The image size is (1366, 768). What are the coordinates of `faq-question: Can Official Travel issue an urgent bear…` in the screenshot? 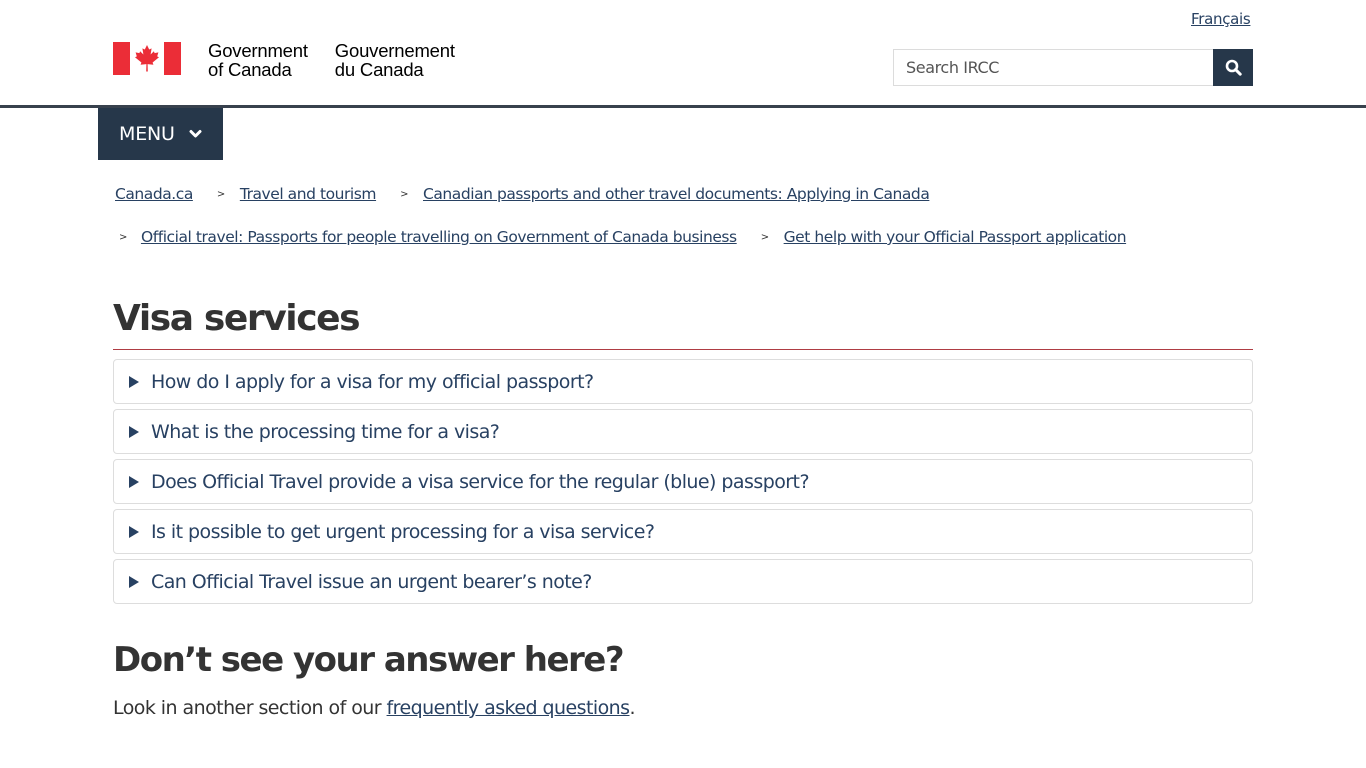 It's located at (371, 581).